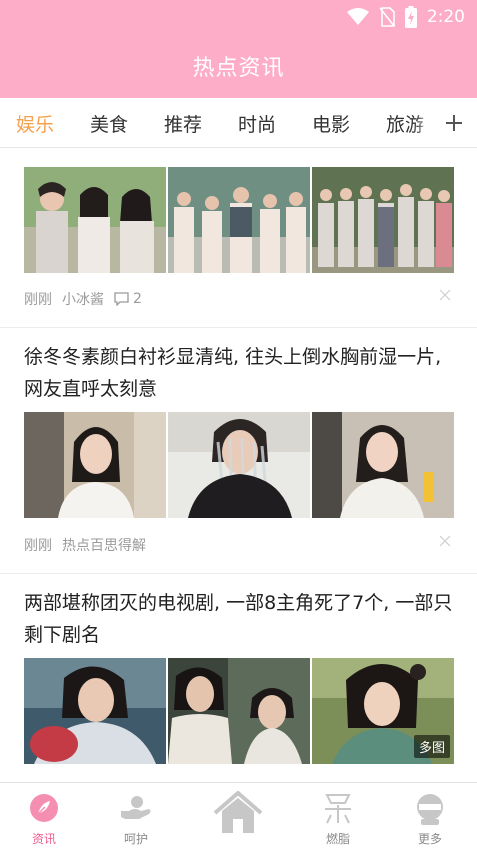 Image resolution: width=477 pixels, height=849 pixels. I want to click on news-title: 两部堪称团灭的电视剧, 一部8主角死了7个, 一部只剩下剧名, so click(240, 619).